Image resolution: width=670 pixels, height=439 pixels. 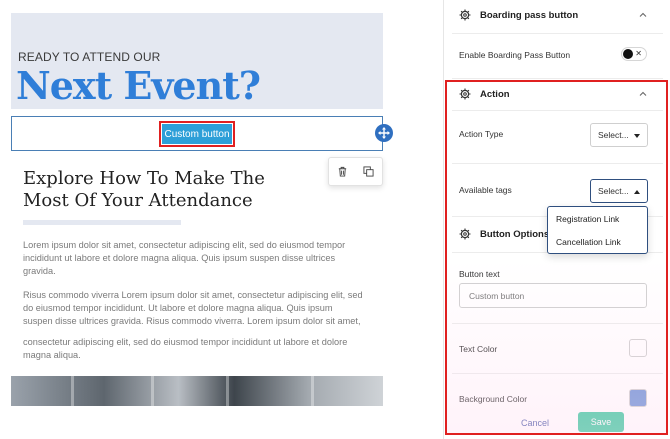 I want to click on cancel-button: Cancel, so click(x=535, y=423).